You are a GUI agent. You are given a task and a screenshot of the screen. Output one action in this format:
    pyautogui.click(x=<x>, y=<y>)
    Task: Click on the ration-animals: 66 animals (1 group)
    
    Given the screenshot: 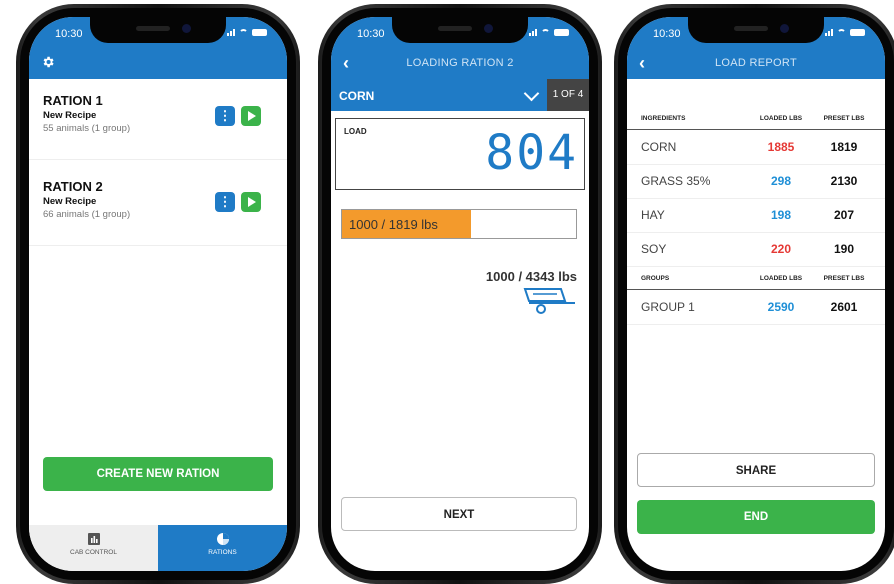 What is the action you would take?
    pyautogui.click(x=87, y=214)
    